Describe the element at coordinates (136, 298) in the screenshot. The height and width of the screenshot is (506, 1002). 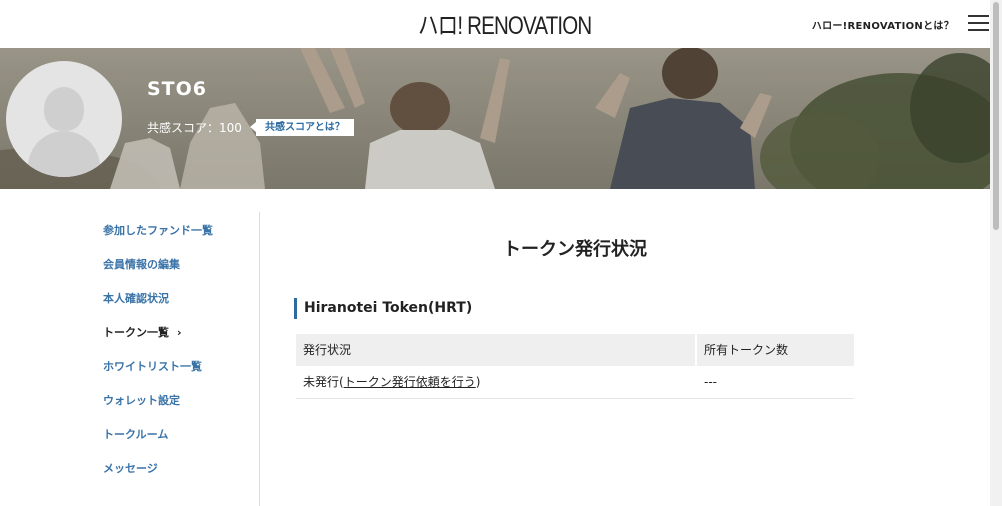
I see `sidebar-item-identity-verification: 本人確認状況` at that location.